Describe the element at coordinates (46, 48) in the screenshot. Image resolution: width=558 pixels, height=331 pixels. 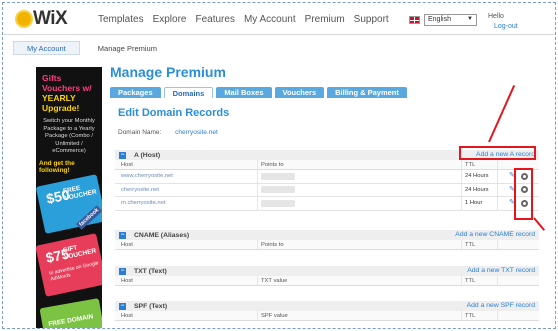
I see `breadcrumb-my-account: My Account` at that location.